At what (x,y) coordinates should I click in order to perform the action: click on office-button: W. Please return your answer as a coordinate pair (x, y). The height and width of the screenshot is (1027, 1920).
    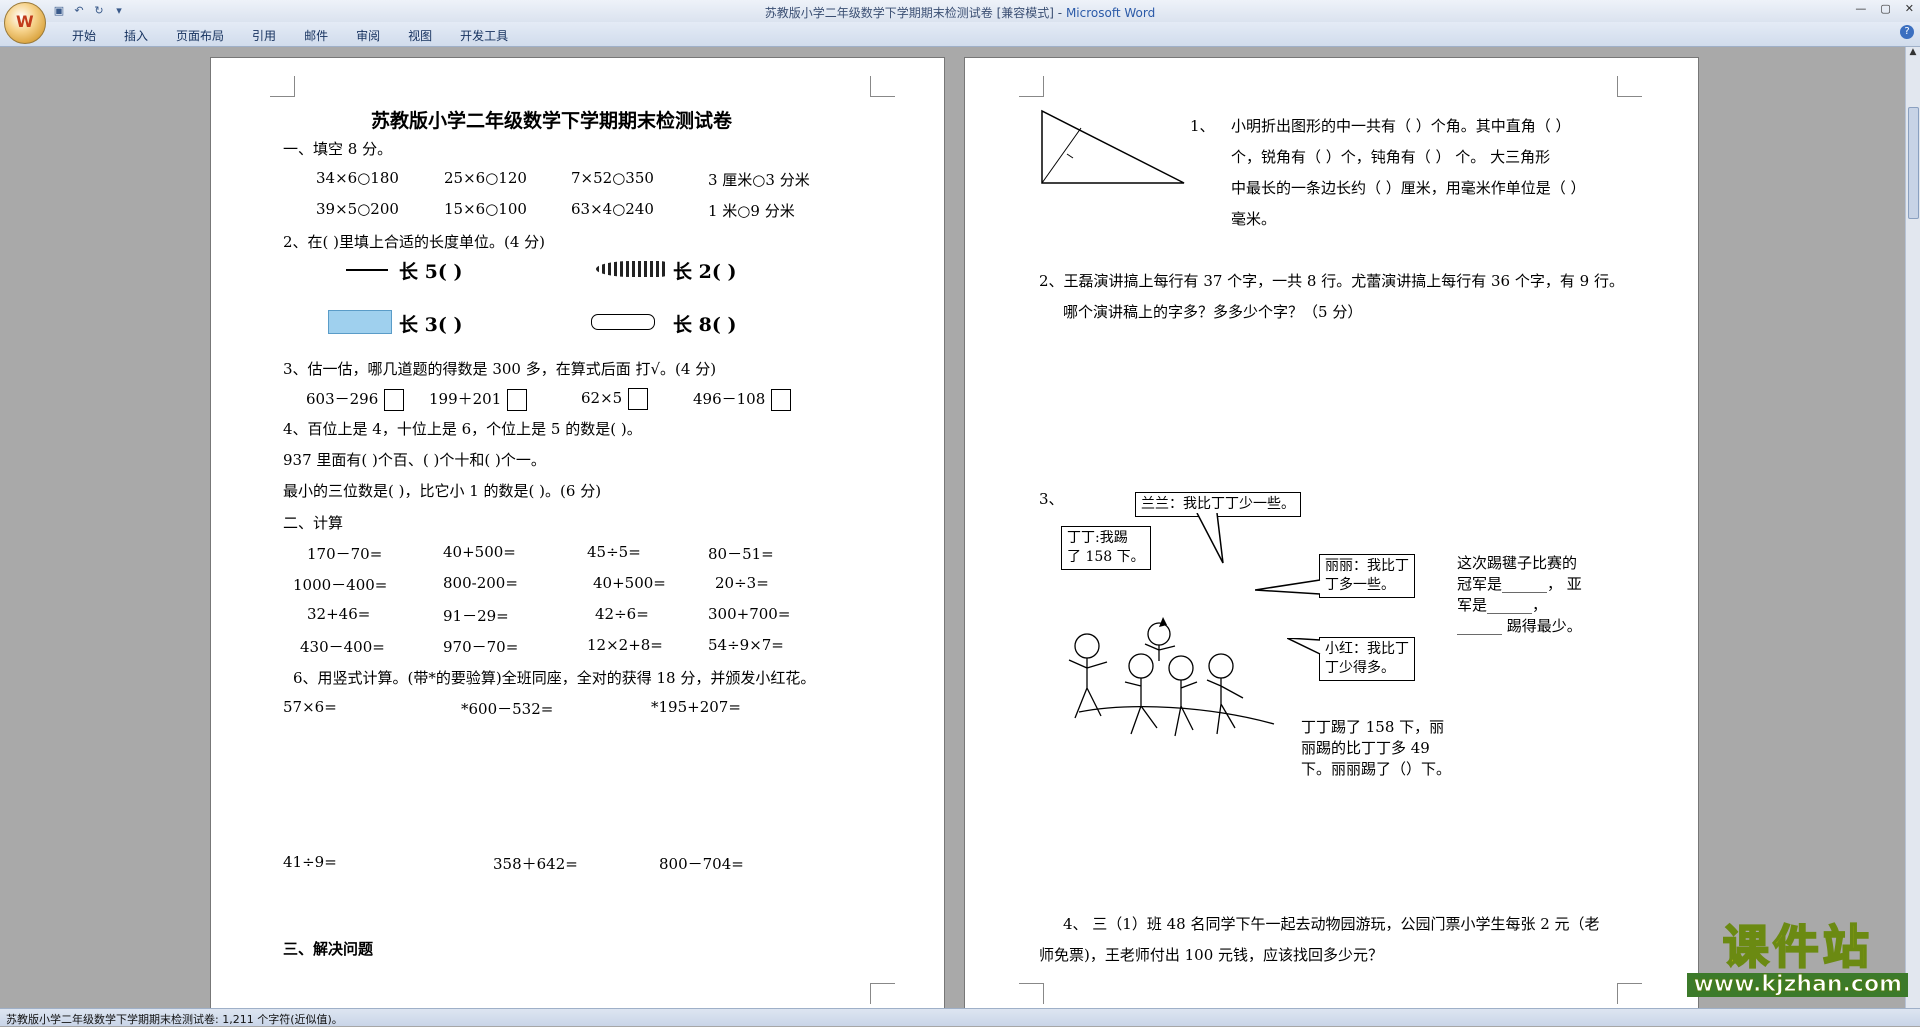
    Looking at the image, I should click on (25, 23).